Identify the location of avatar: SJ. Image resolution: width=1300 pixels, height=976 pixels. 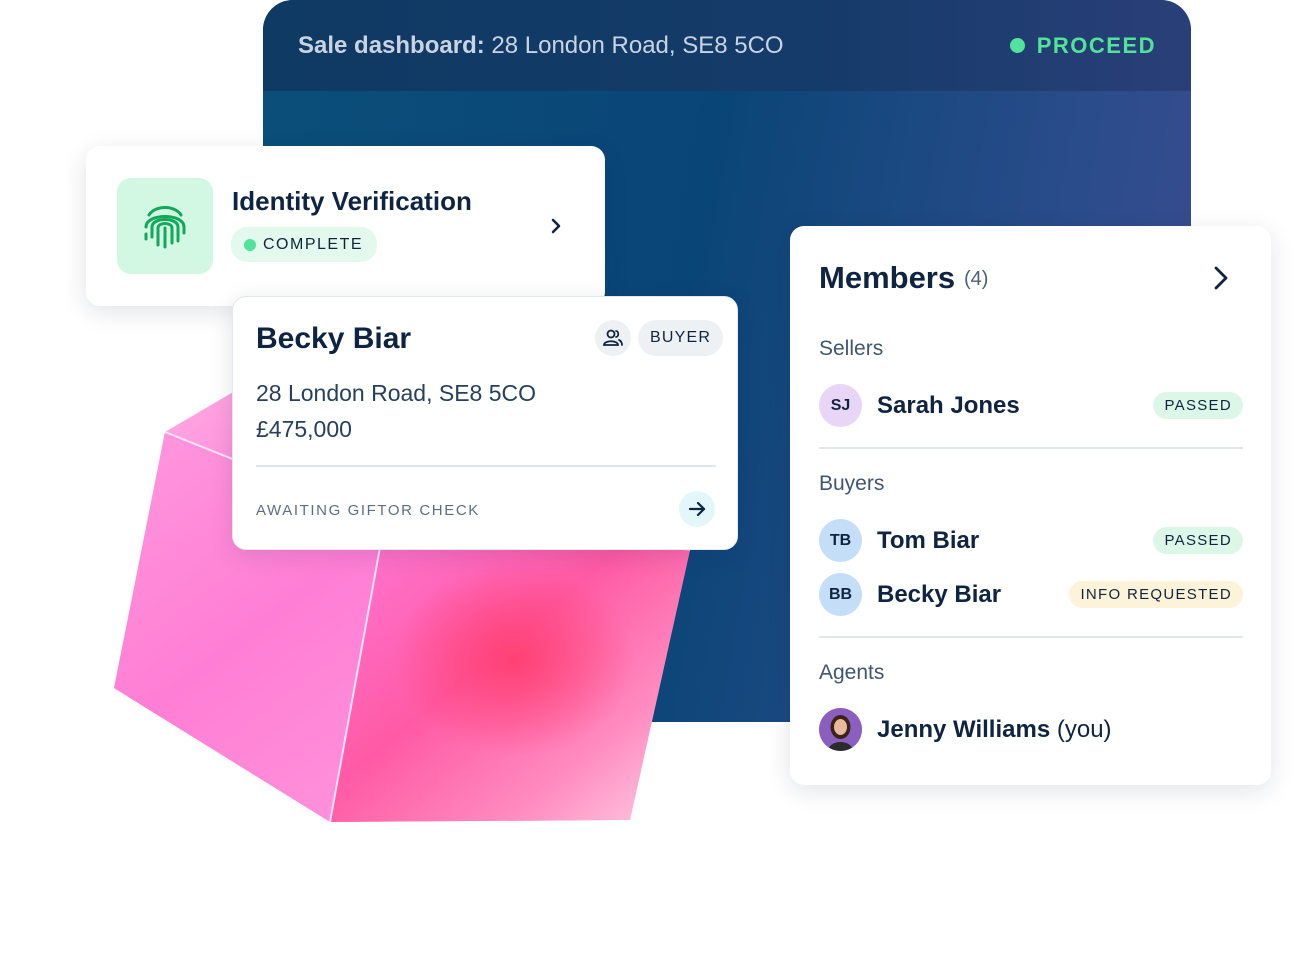
(840, 405).